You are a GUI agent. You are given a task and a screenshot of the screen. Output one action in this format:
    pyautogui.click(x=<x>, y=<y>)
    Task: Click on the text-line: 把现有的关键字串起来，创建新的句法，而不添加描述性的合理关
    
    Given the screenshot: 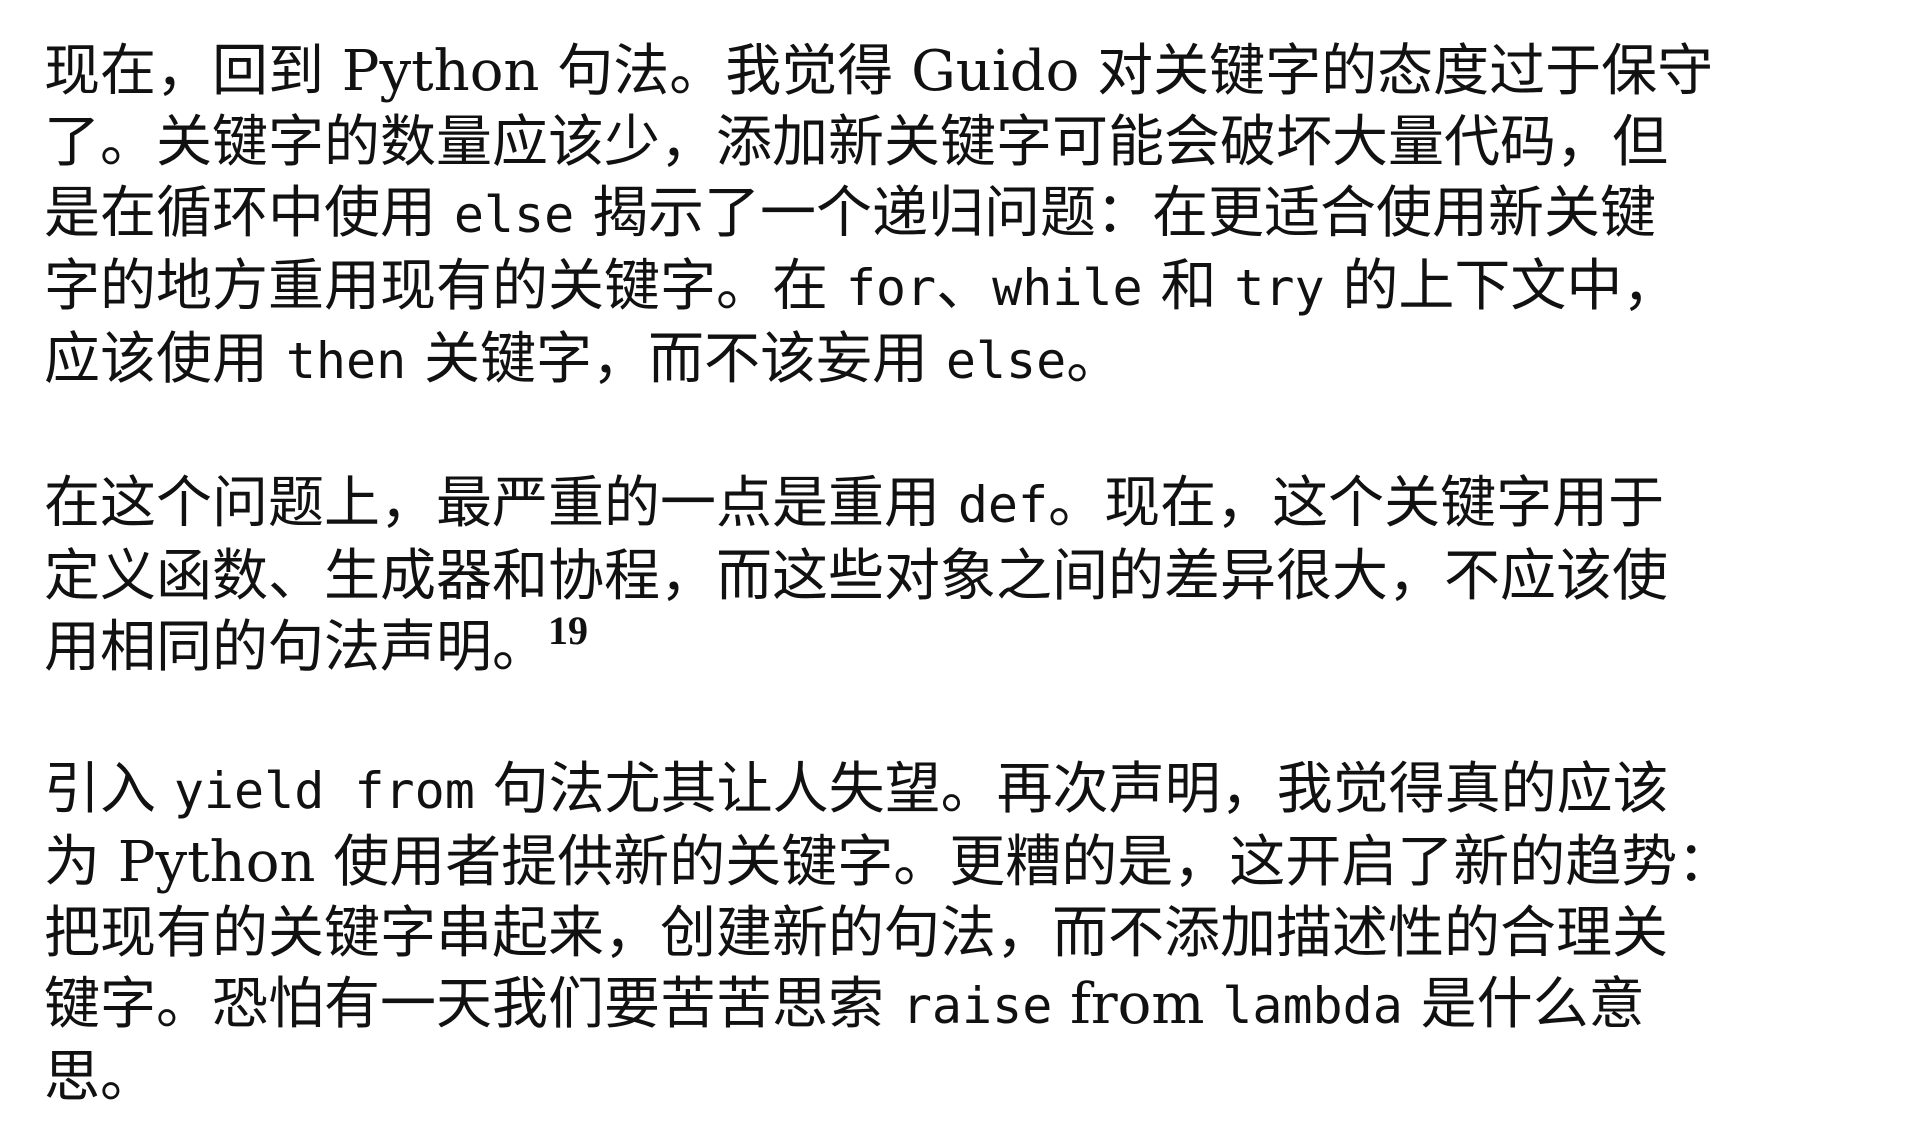 What is the action you would take?
    pyautogui.click(x=964, y=933)
    